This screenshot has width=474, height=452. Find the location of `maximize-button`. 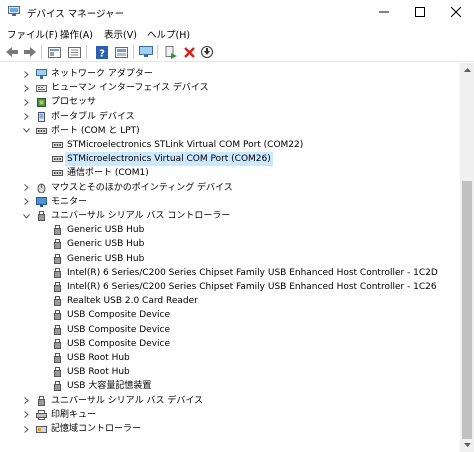

maximize-button is located at coordinates (420, 12).